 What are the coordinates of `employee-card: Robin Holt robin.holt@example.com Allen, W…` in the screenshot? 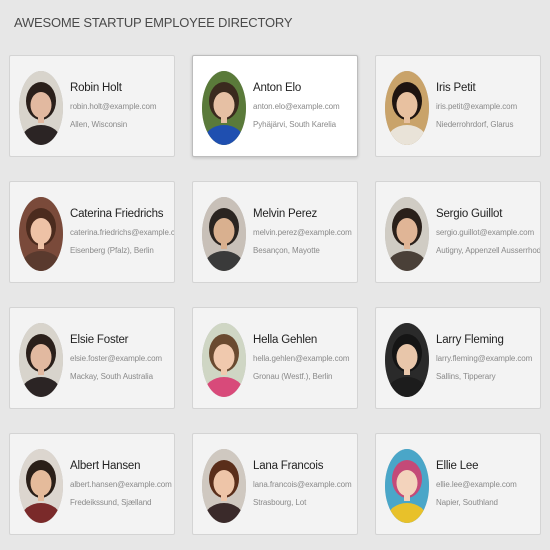 It's located at (92, 106).